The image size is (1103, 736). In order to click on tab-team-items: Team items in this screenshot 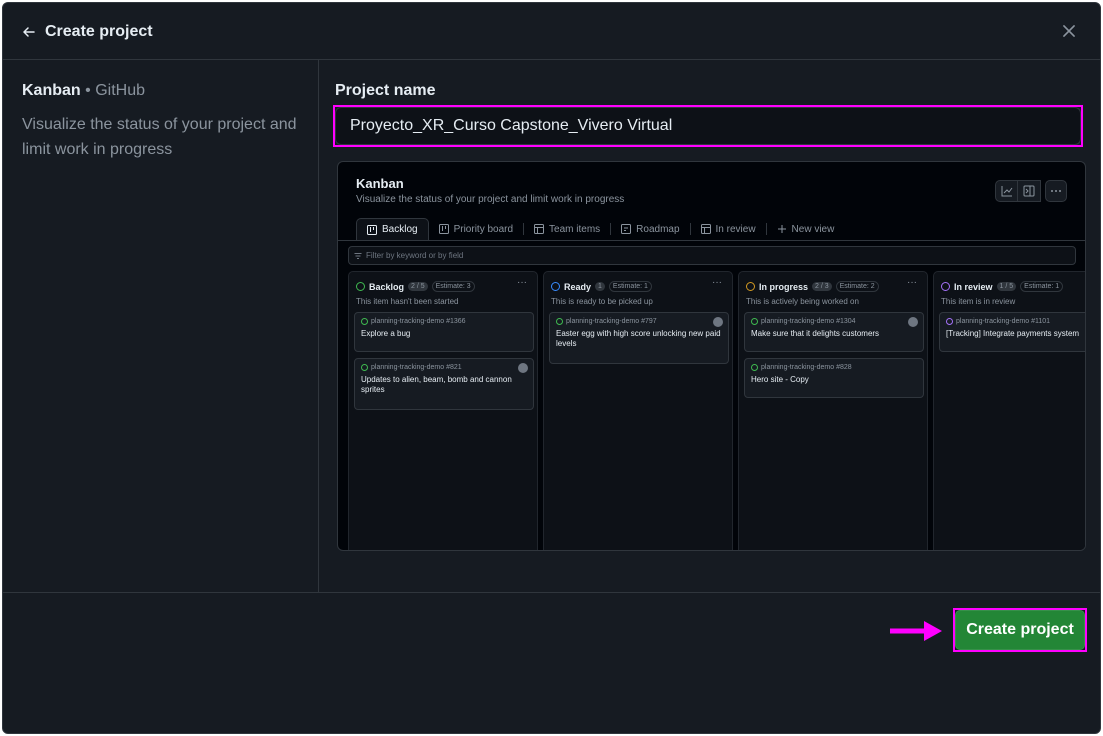, I will do `click(567, 229)`.